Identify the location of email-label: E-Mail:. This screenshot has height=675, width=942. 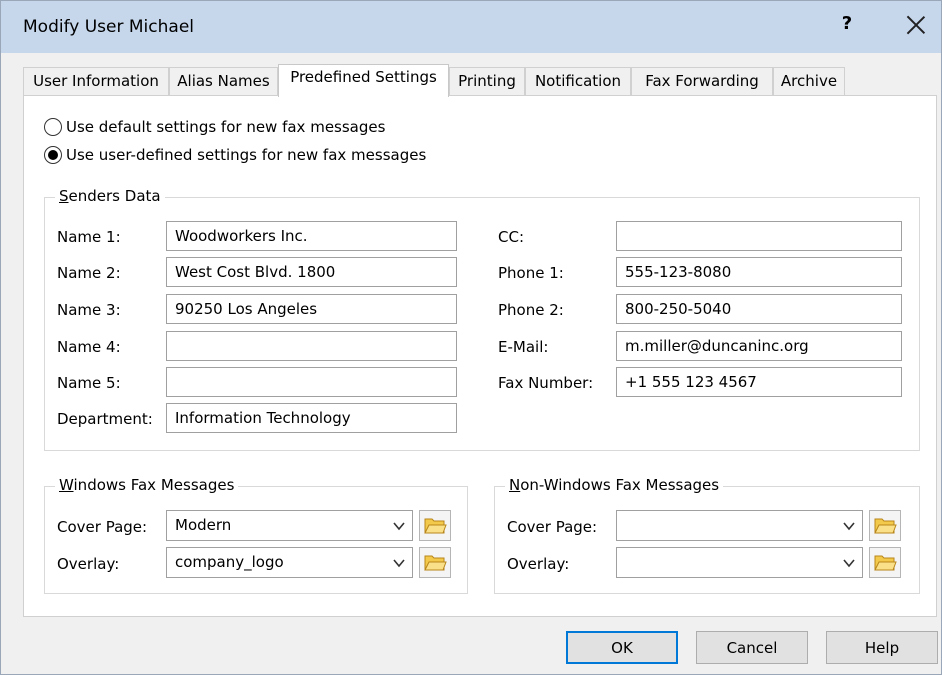
(523, 347).